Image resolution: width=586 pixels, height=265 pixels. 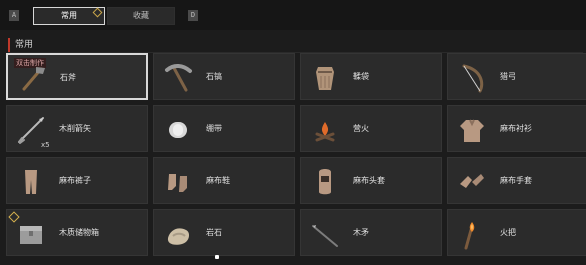 What do you see at coordinates (224, 76) in the screenshot?
I see `item-stone-pickaxe: 石镐` at bounding box center [224, 76].